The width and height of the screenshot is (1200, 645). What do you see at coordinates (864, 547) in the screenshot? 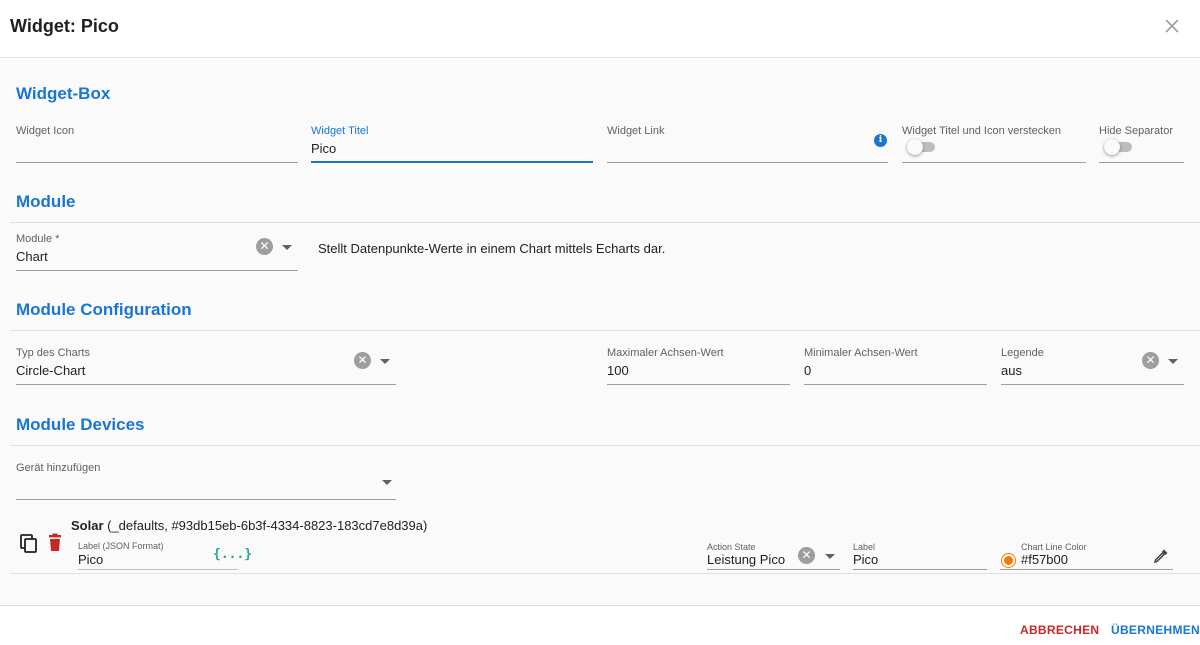
I see `device-label-label: Label` at bounding box center [864, 547].